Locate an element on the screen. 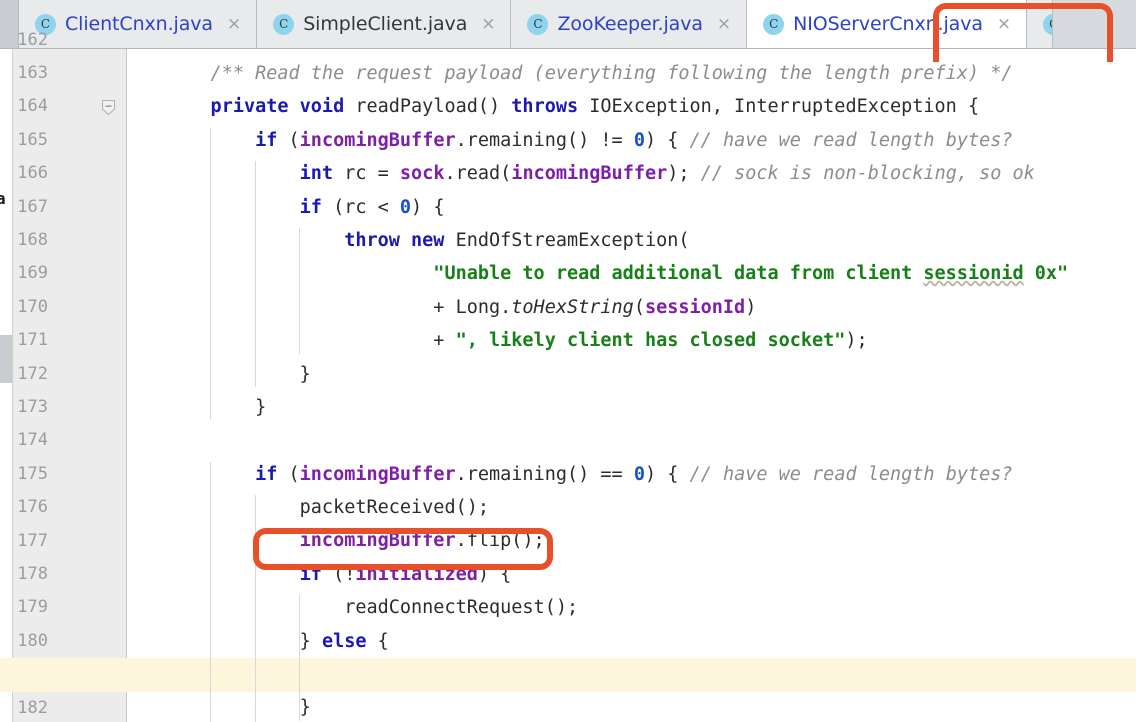 This screenshot has width=1136, height=722. editor-tab-zookeeper: C ZooKeeper.java × is located at coordinates (629, 24).